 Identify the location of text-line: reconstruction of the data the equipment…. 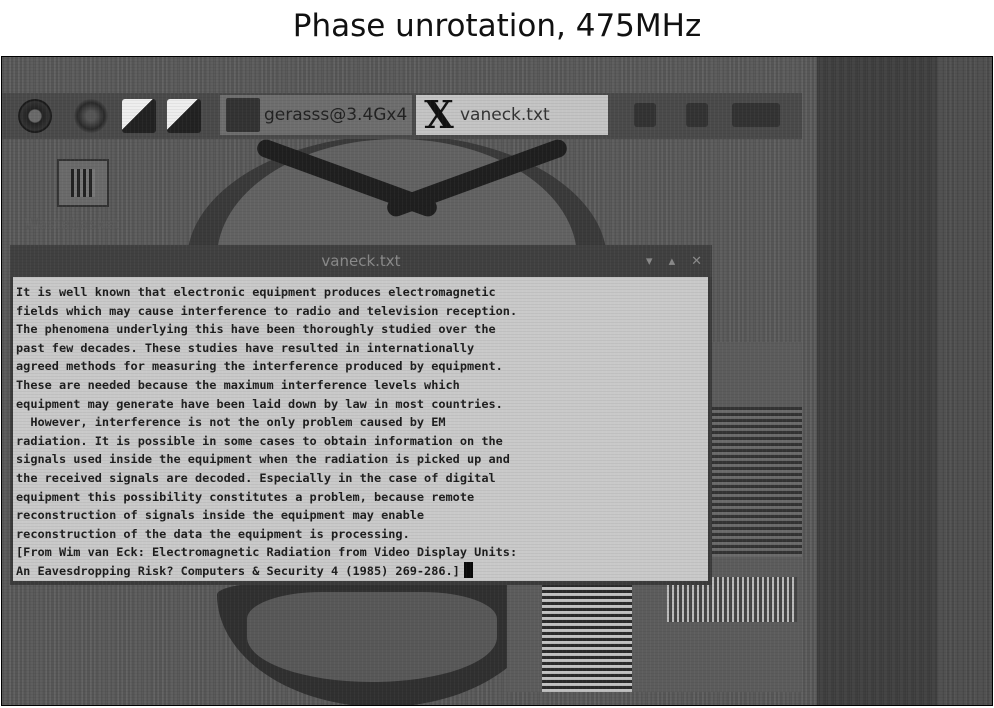
(213, 533).